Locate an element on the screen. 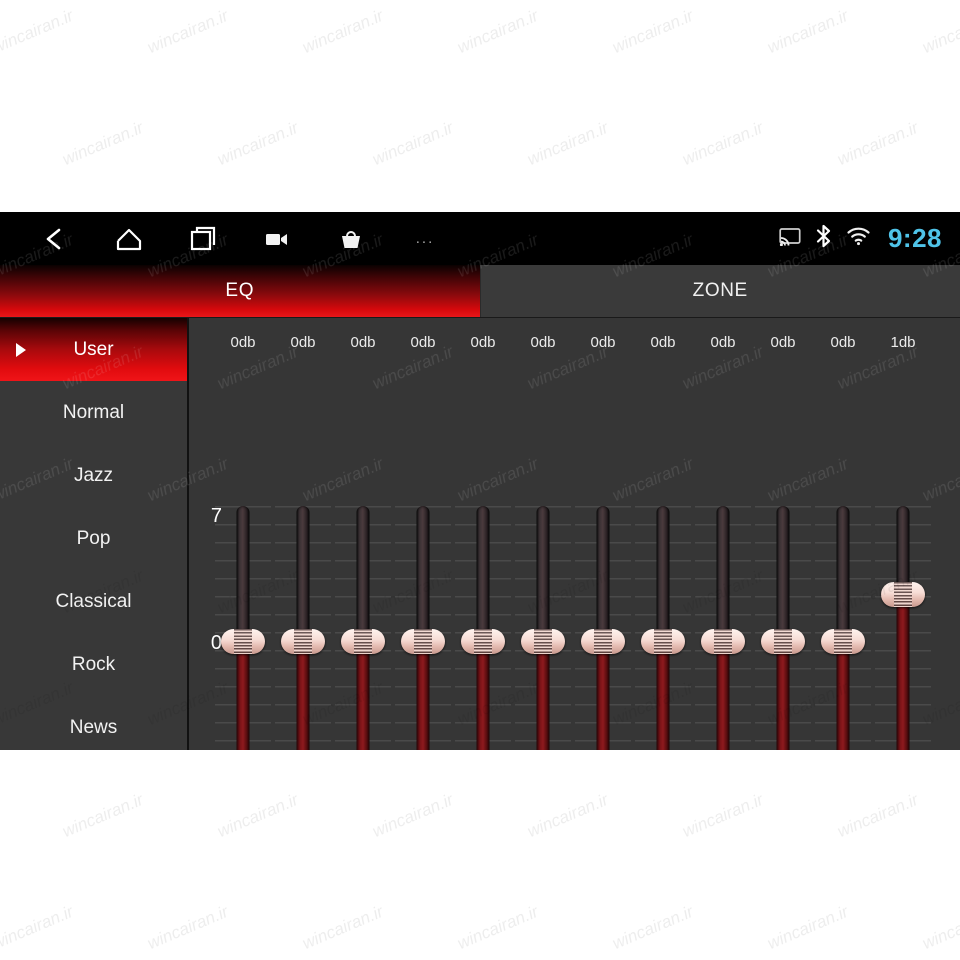 The width and height of the screenshot is (960, 960). tab-eq-label: EQ is located at coordinates (240, 290).